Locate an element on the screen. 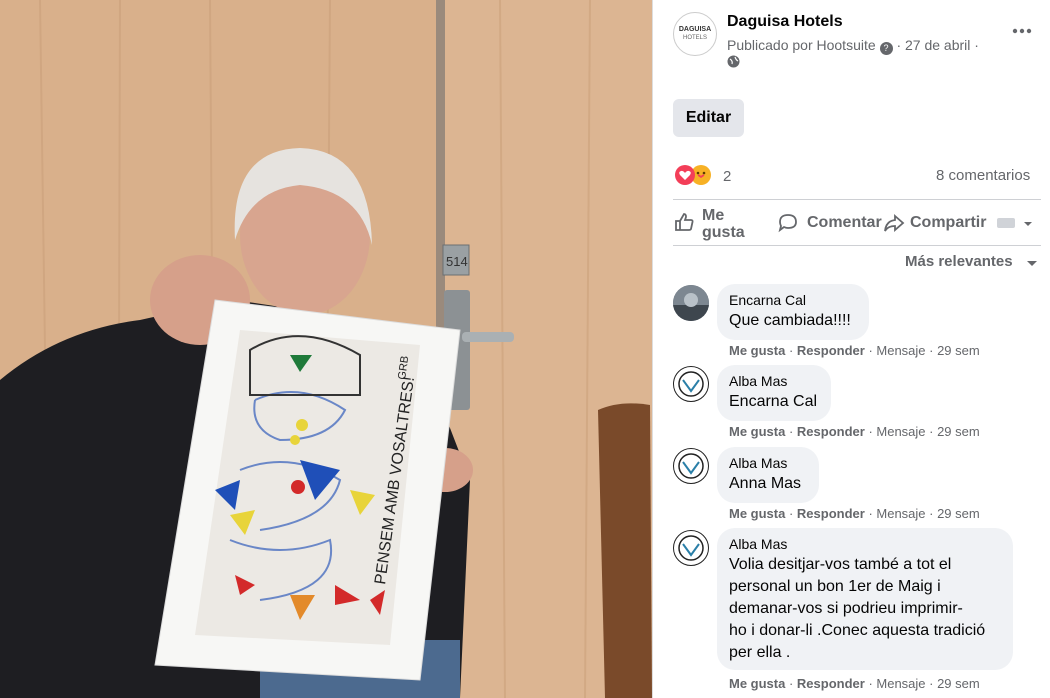 The height and width of the screenshot is (698, 1050). sort-dropdown: Más relevantes is located at coordinates (975, 264).